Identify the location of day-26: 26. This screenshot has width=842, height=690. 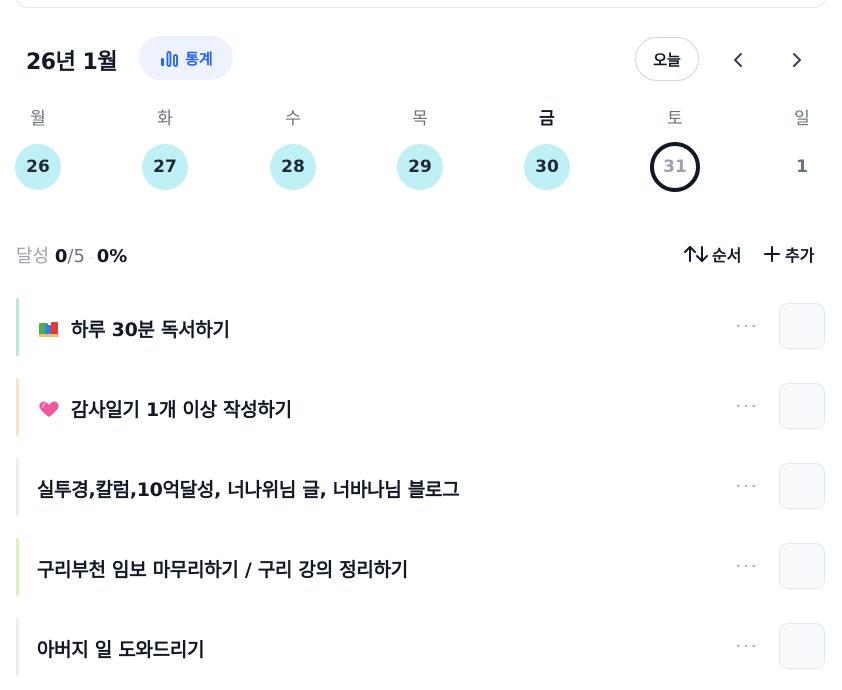
(38, 167).